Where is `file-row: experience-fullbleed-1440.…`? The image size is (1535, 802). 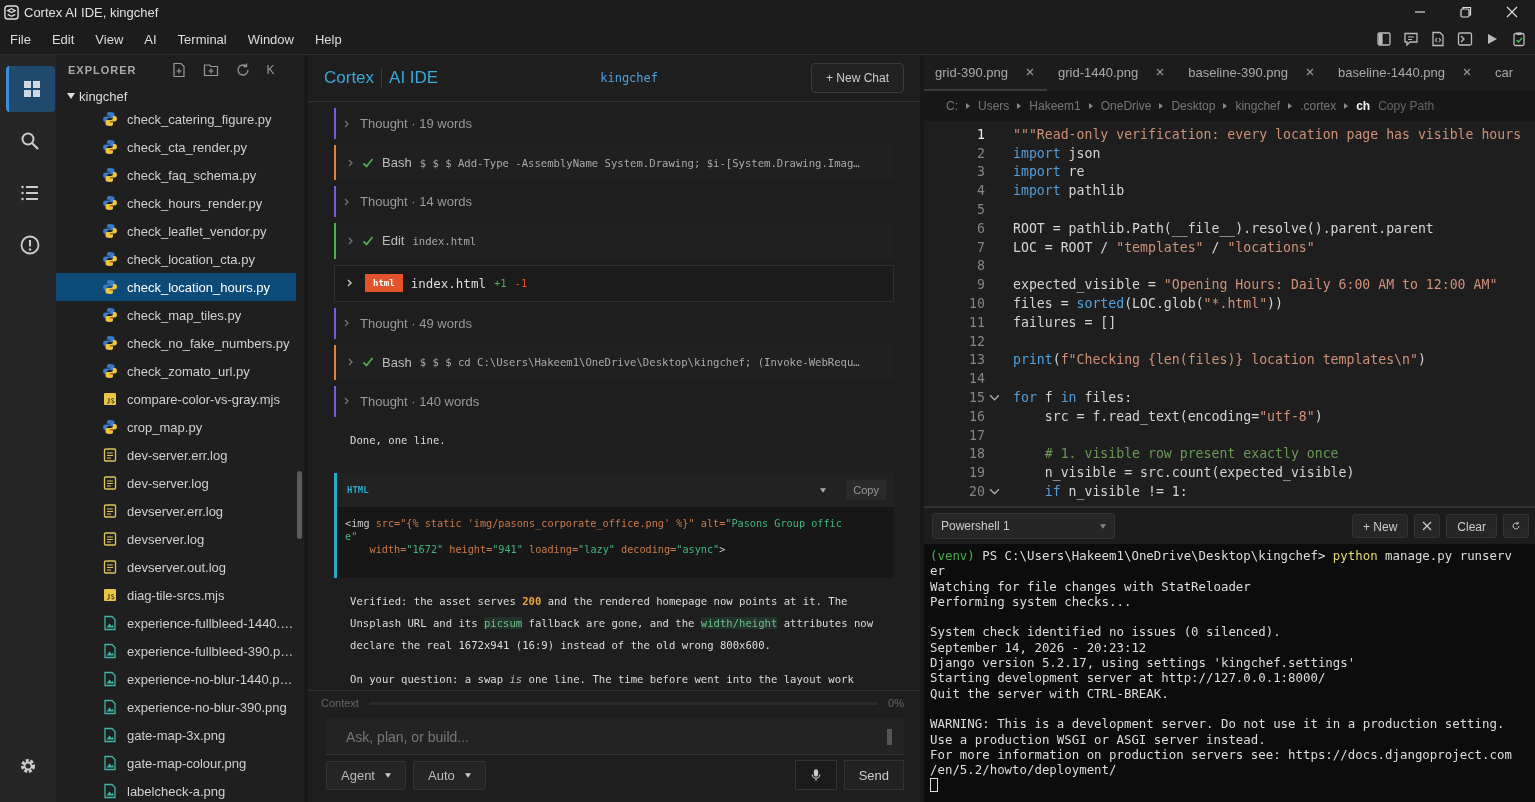 file-row: experience-fullbleed-1440.… is located at coordinates (176, 623).